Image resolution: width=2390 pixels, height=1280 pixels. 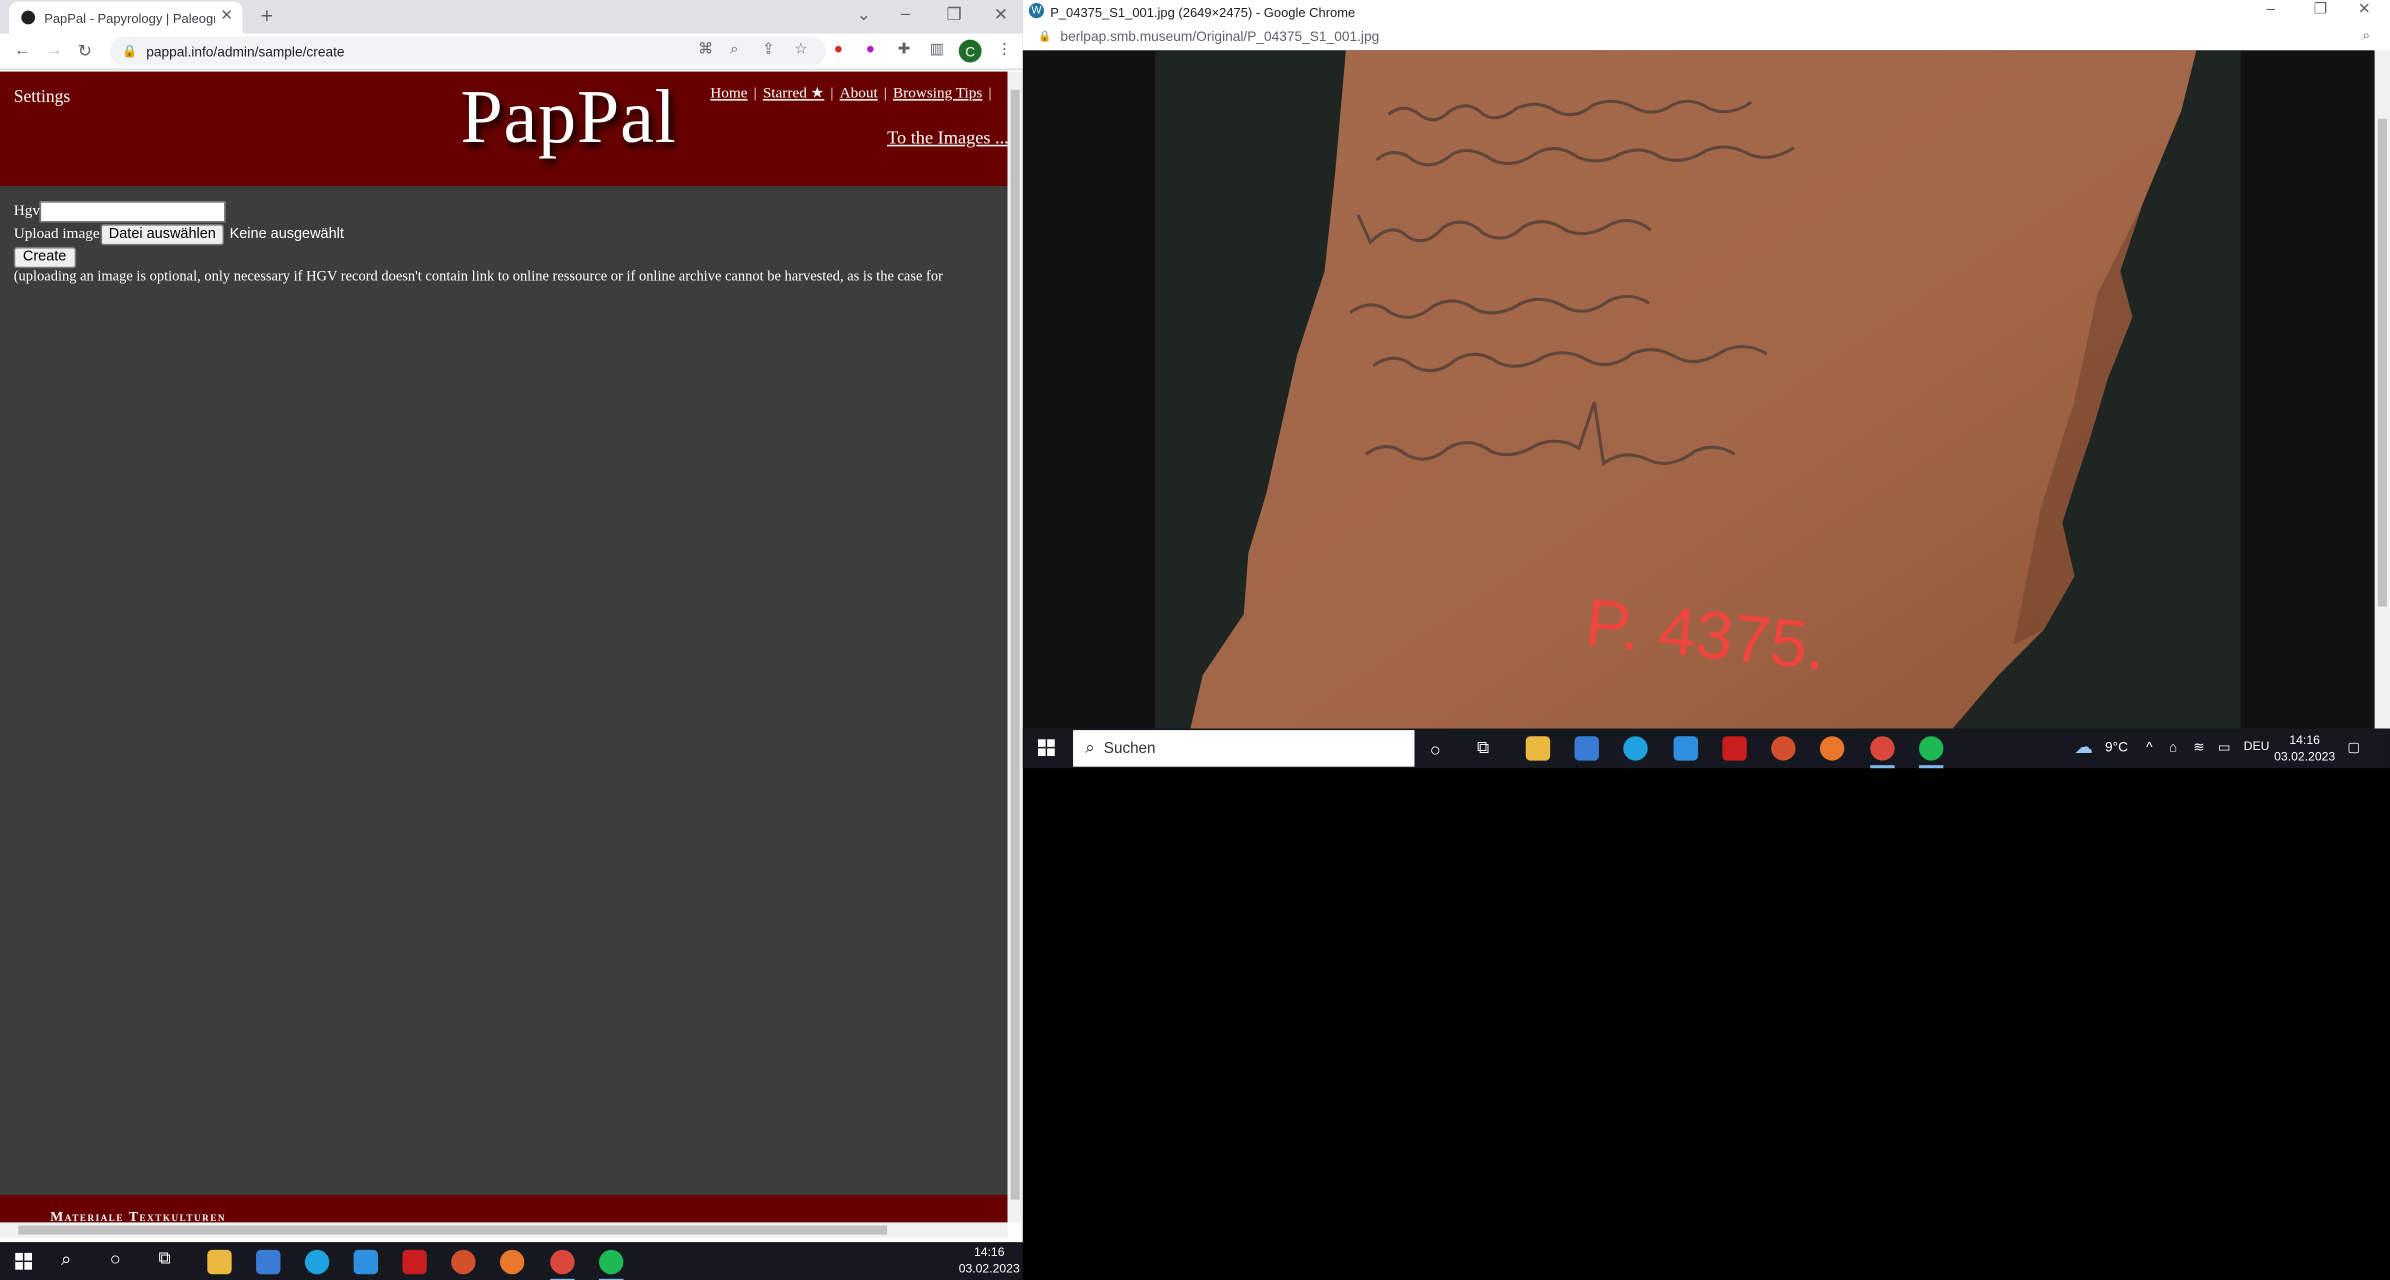 What do you see at coordinates (226, 16) in the screenshot?
I see `close-tab-icon: ✕` at bounding box center [226, 16].